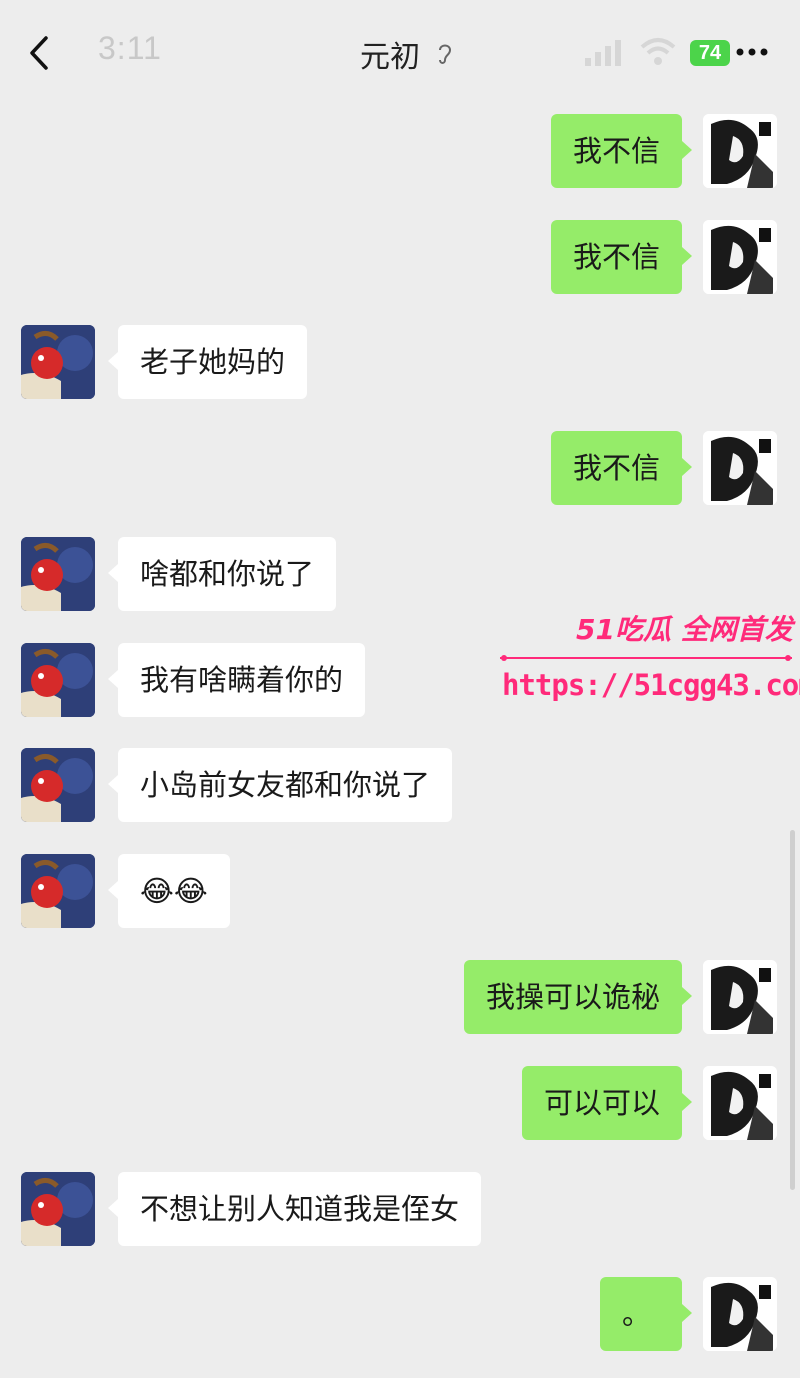 The height and width of the screenshot is (1378, 800). Describe the element at coordinates (710, 53) in the screenshot. I see `battery-indicator: 74` at that location.